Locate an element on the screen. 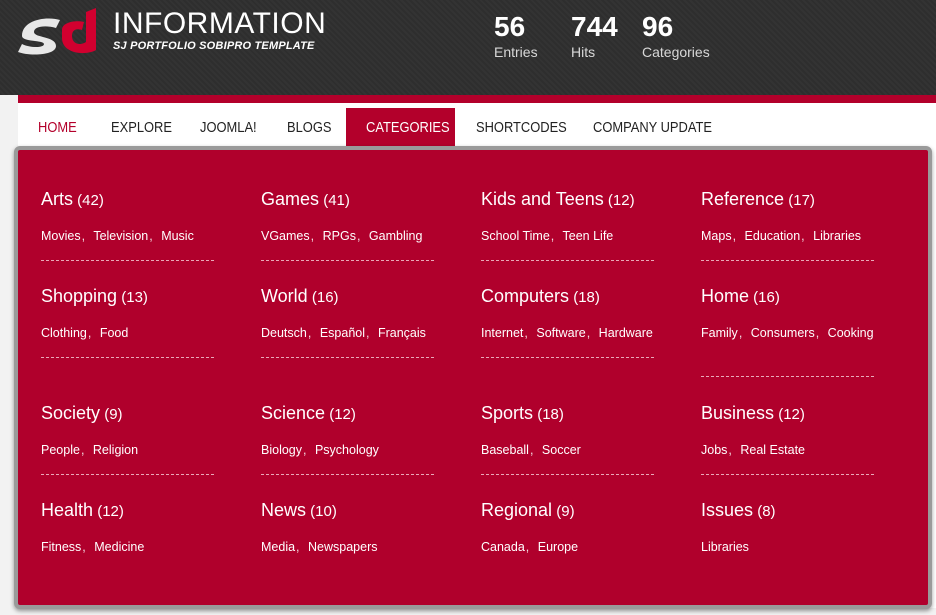  subcategory-link-soccer: Soccer is located at coordinates (561, 450).